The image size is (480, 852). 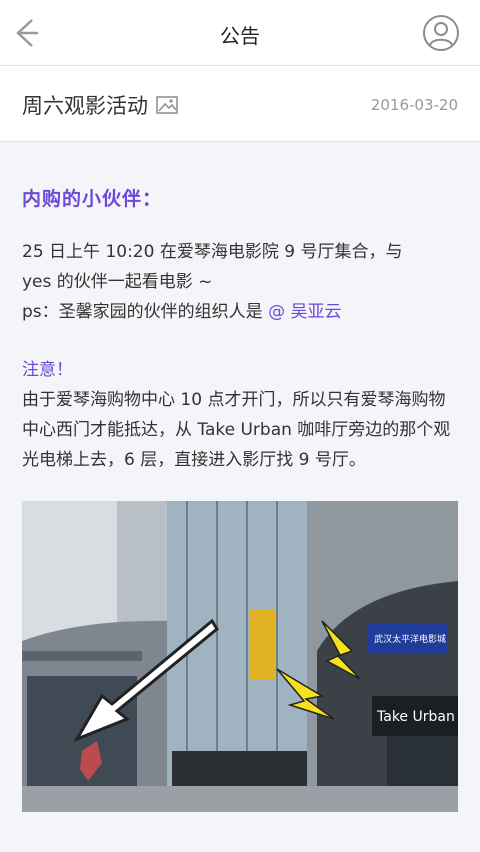 I want to click on article-title: 周六观影活动, so click(x=85, y=106).